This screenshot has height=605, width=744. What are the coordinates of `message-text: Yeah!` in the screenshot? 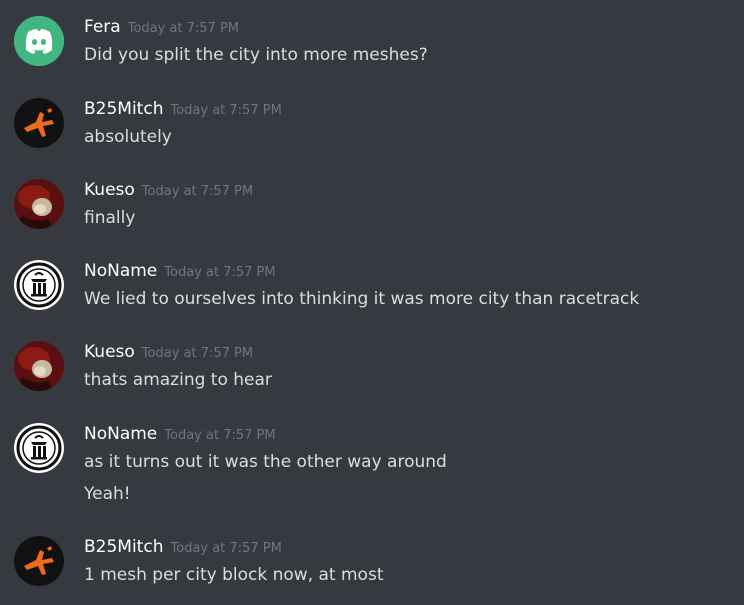 It's located at (107, 494).